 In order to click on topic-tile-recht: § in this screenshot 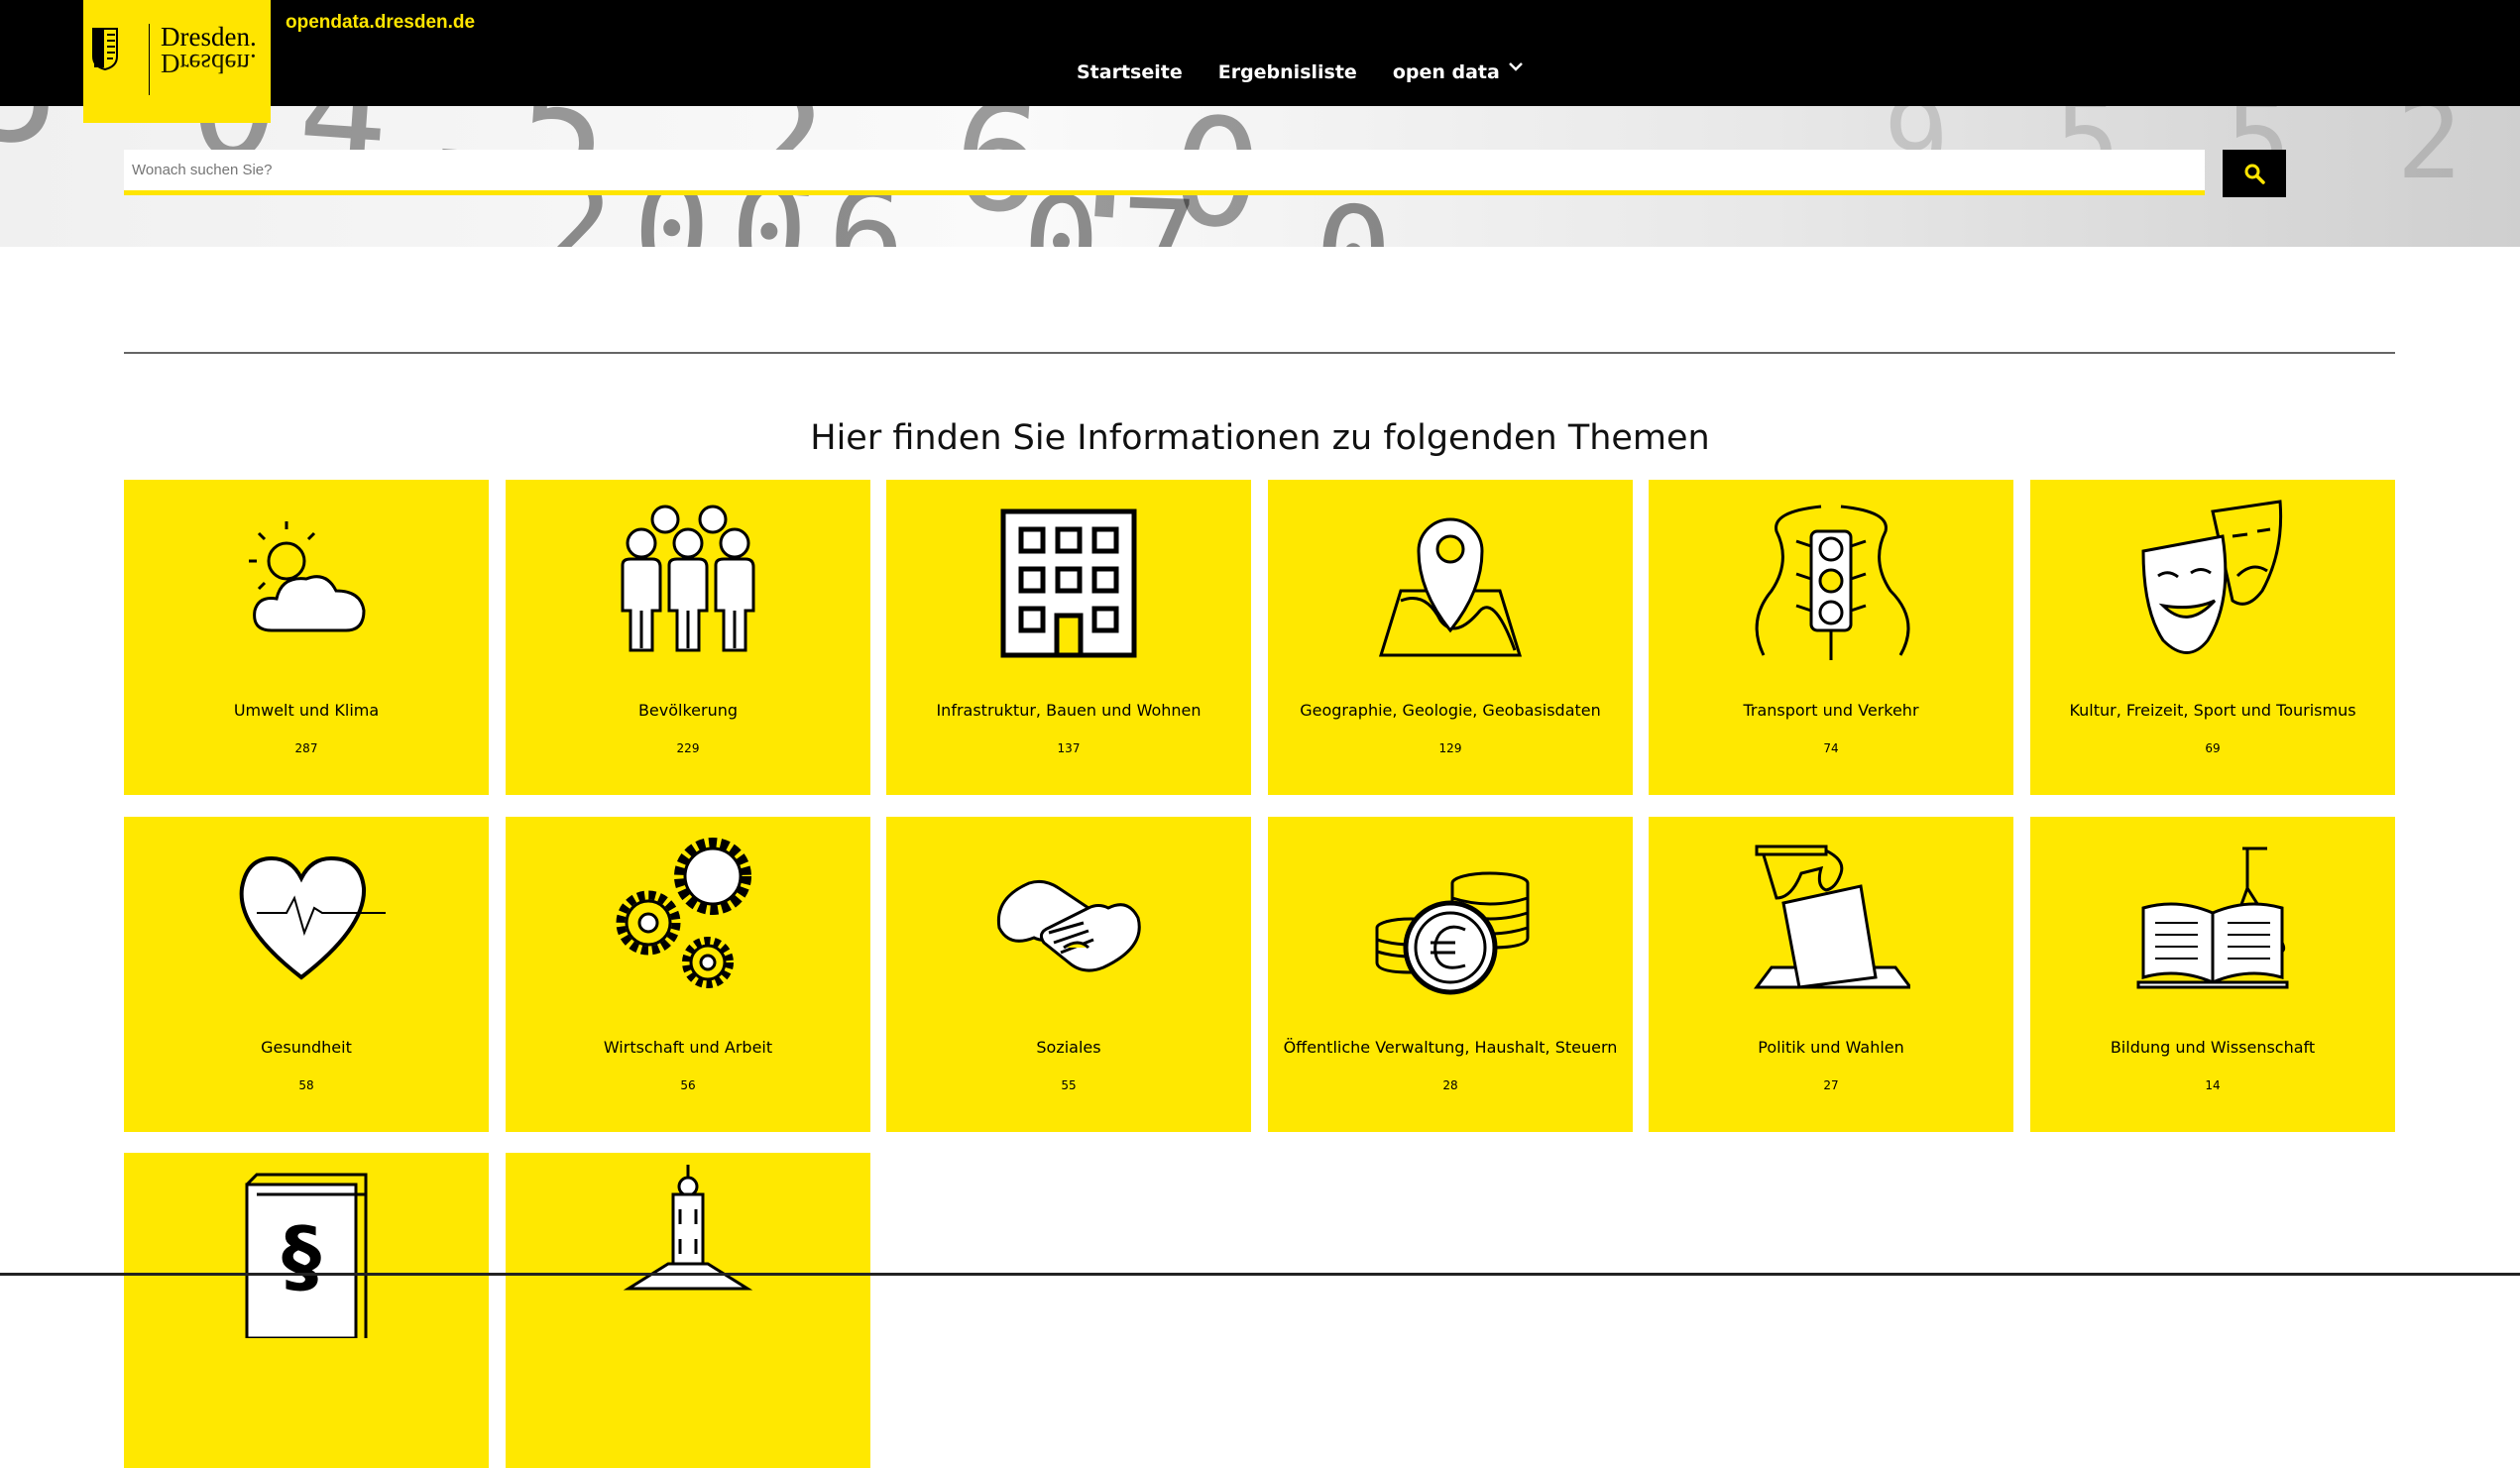, I will do `click(306, 1310)`.